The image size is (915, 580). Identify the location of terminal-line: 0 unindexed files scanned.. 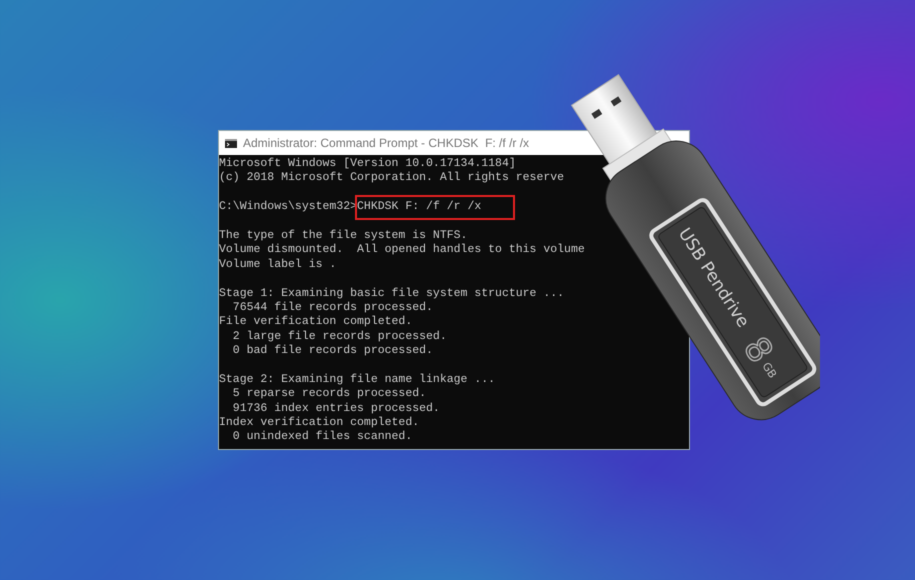
(322, 437).